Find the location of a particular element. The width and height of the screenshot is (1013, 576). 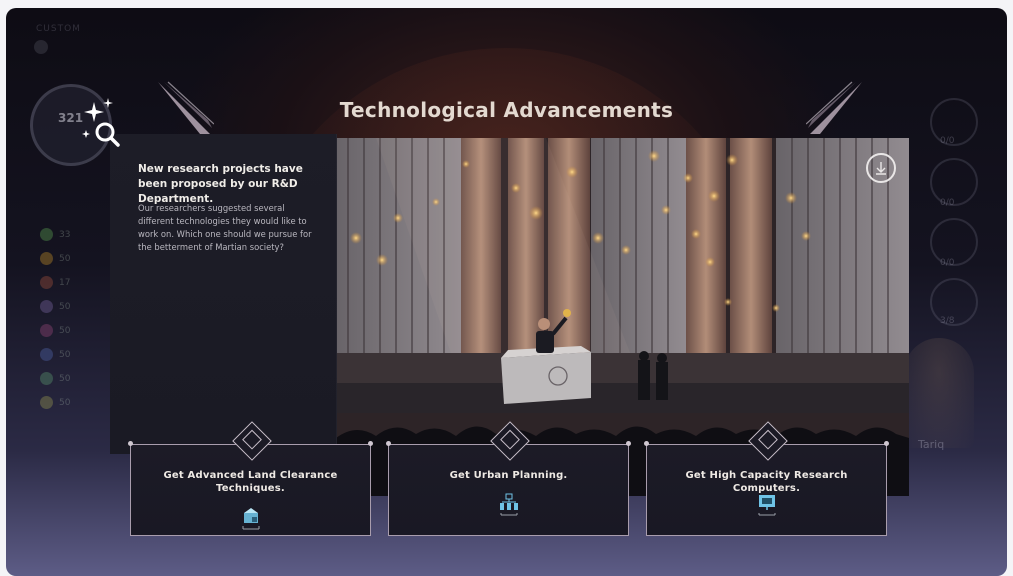

arrow-down-icon is located at coordinates (881, 168).